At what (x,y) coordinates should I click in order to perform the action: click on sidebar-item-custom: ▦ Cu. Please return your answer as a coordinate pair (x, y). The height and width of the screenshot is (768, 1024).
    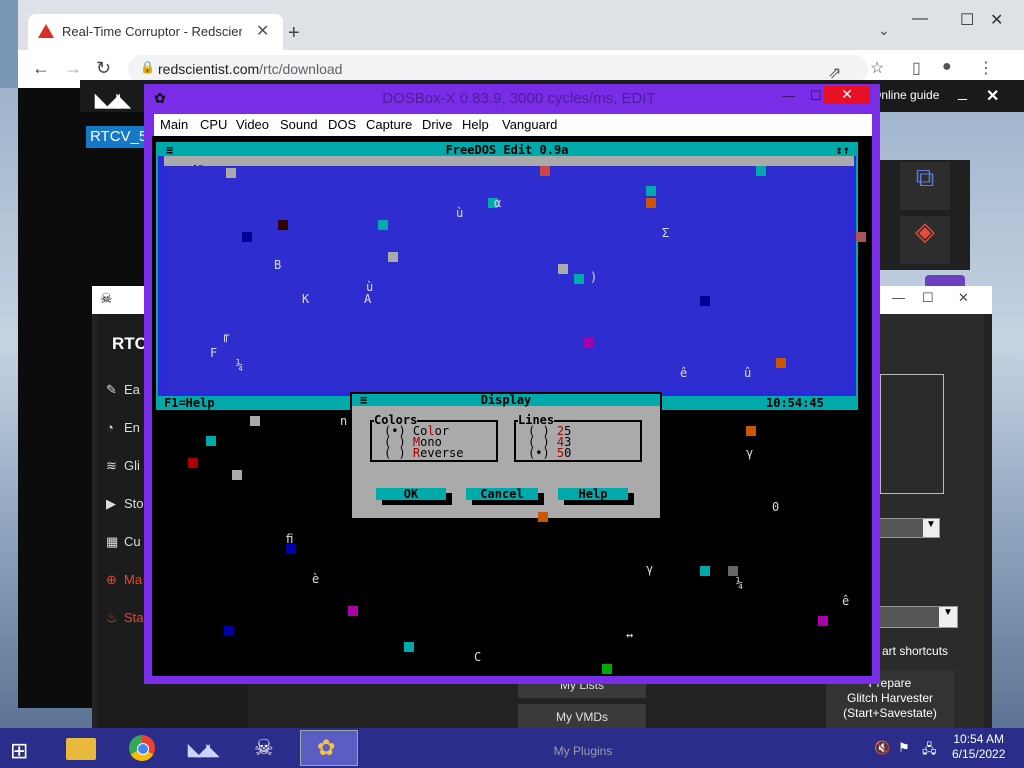
    Looking at the image, I should click on (123, 542).